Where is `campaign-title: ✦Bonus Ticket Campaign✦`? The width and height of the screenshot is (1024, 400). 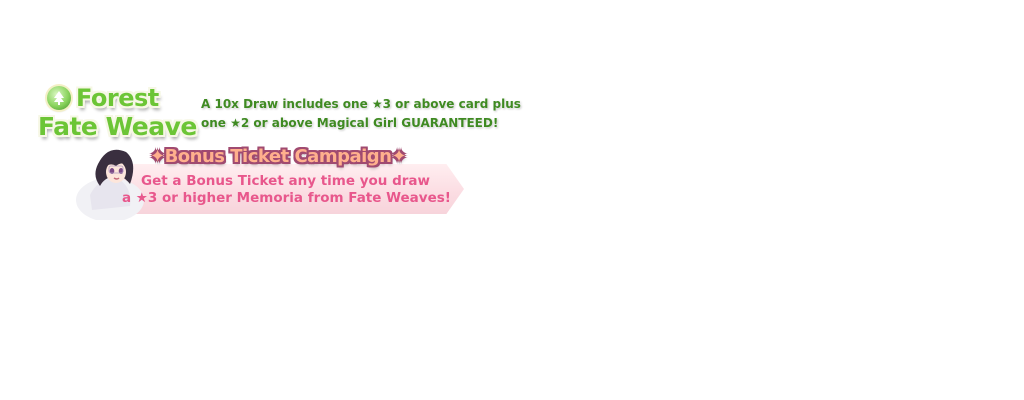 campaign-title: ✦Bonus Ticket Campaign✦ is located at coordinates (278, 156).